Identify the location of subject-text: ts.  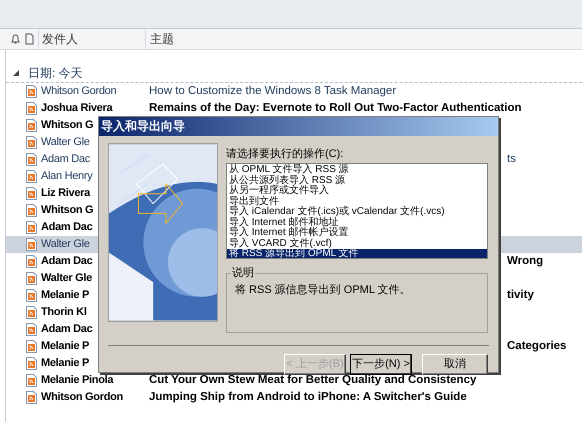
(511, 159).